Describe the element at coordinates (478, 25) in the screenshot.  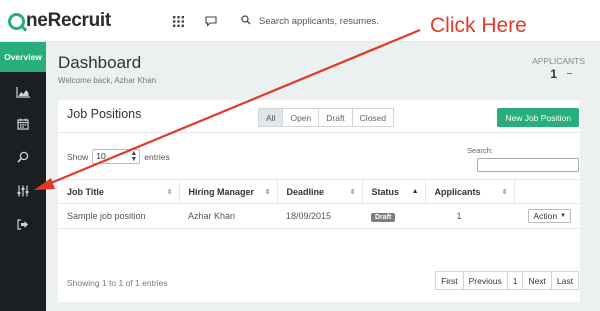
I see `annotation-text: Click Here` at that location.